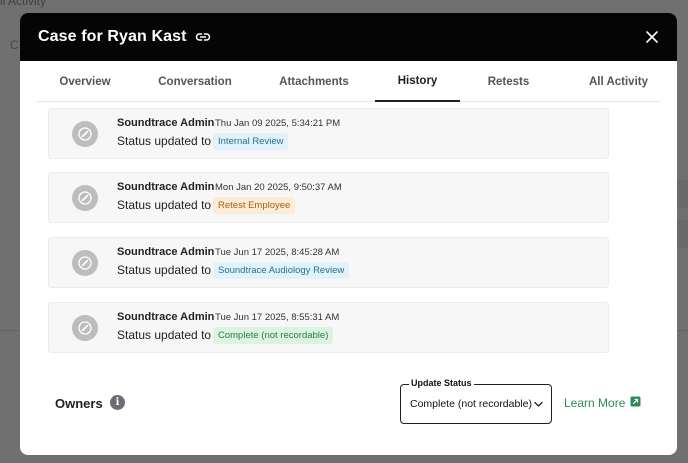 Image resolution: width=688 pixels, height=463 pixels. I want to click on modal-title: Case for Ryan Kast, so click(112, 36).